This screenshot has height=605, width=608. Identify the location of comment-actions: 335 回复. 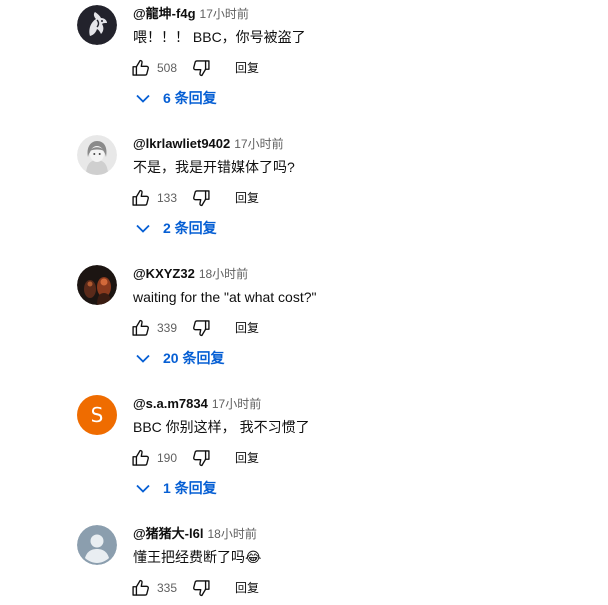
(278, 588).